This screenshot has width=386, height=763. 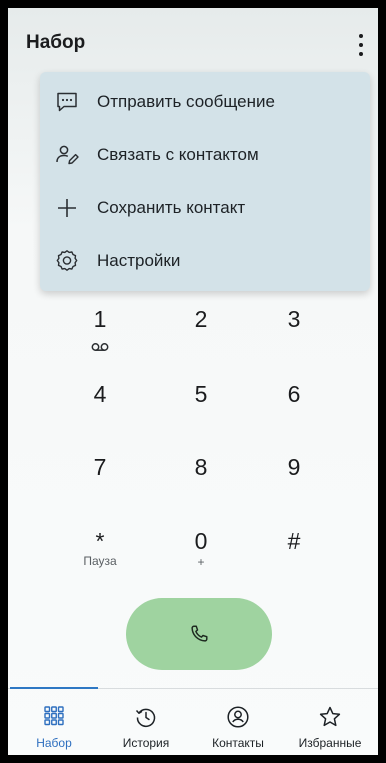 I want to click on menu-item-label: Настройки, so click(x=139, y=260).